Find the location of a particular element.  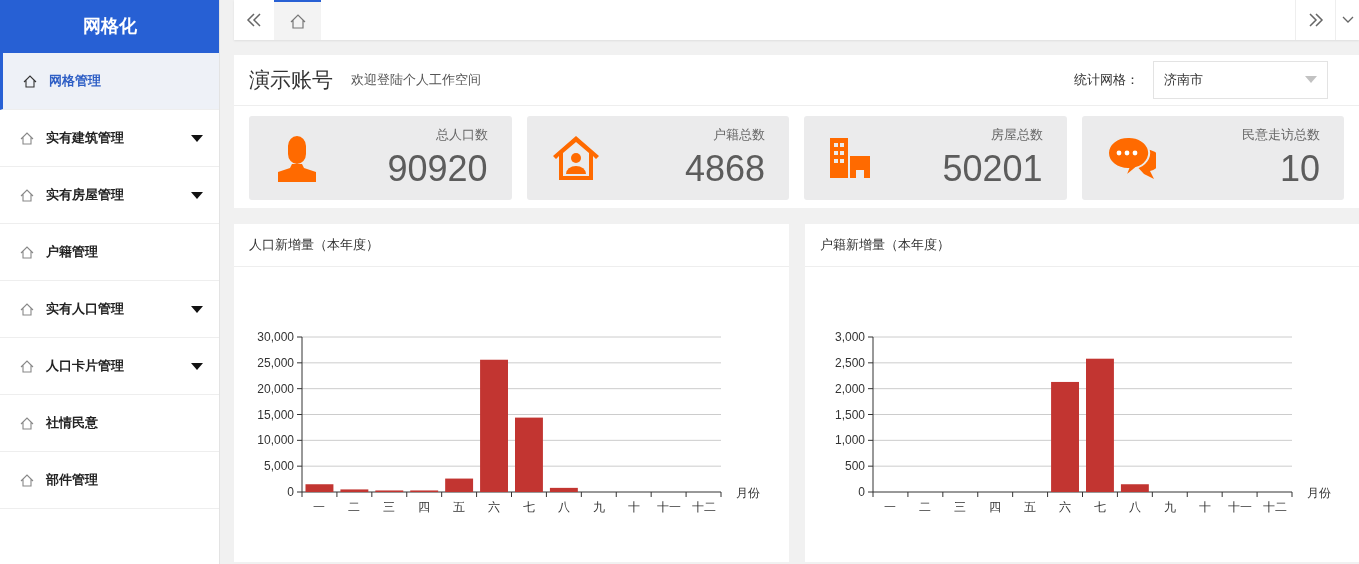

stat-value: 90920 is located at coordinates (437, 168).